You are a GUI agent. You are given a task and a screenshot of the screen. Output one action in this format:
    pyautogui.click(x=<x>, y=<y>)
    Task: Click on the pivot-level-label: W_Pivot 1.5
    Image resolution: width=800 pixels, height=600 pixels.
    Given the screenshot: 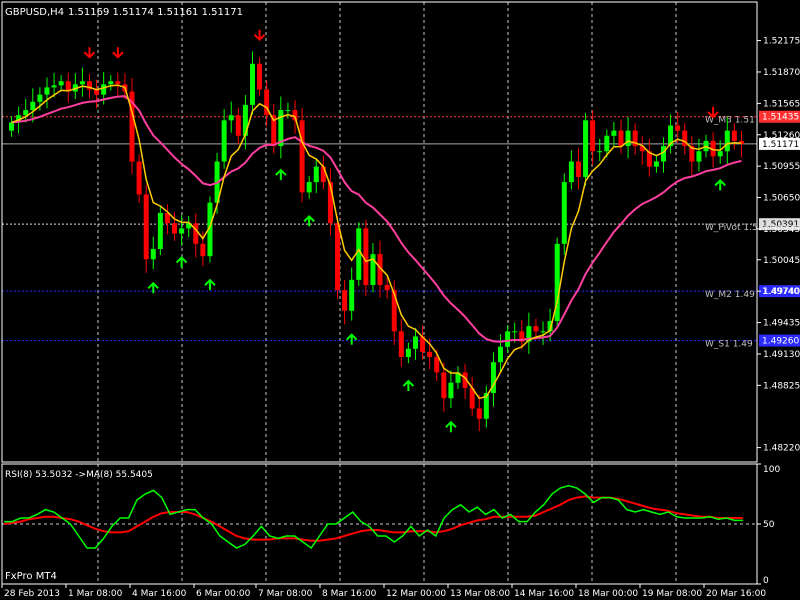 What is the action you would take?
    pyautogui.click(x=731, y=228)
    